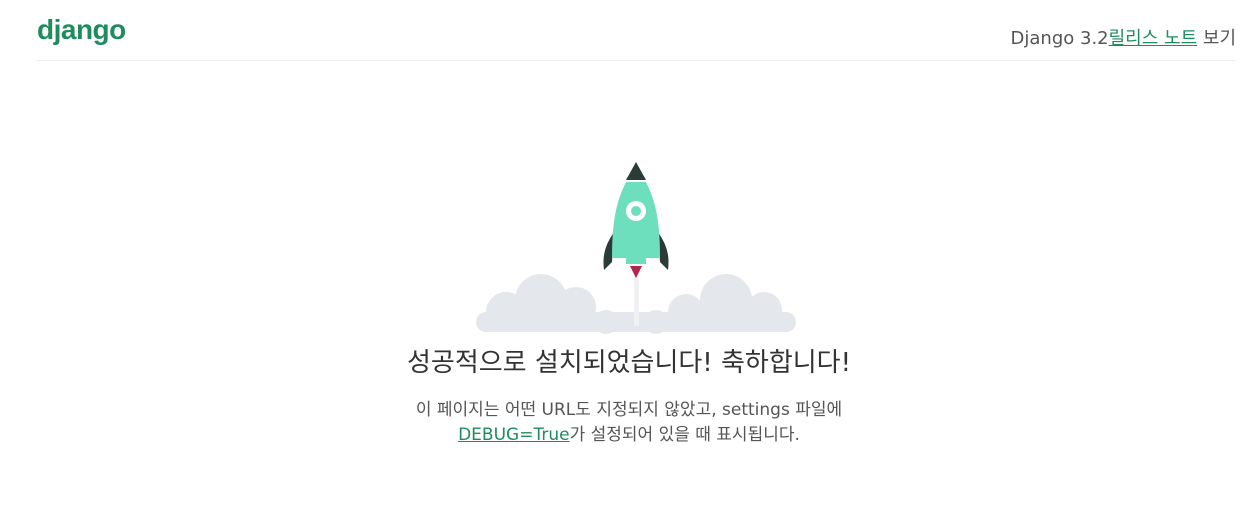 The image size is (1258, 505). I want to click on release-suffix-text: 보기, so click(1216, 38).